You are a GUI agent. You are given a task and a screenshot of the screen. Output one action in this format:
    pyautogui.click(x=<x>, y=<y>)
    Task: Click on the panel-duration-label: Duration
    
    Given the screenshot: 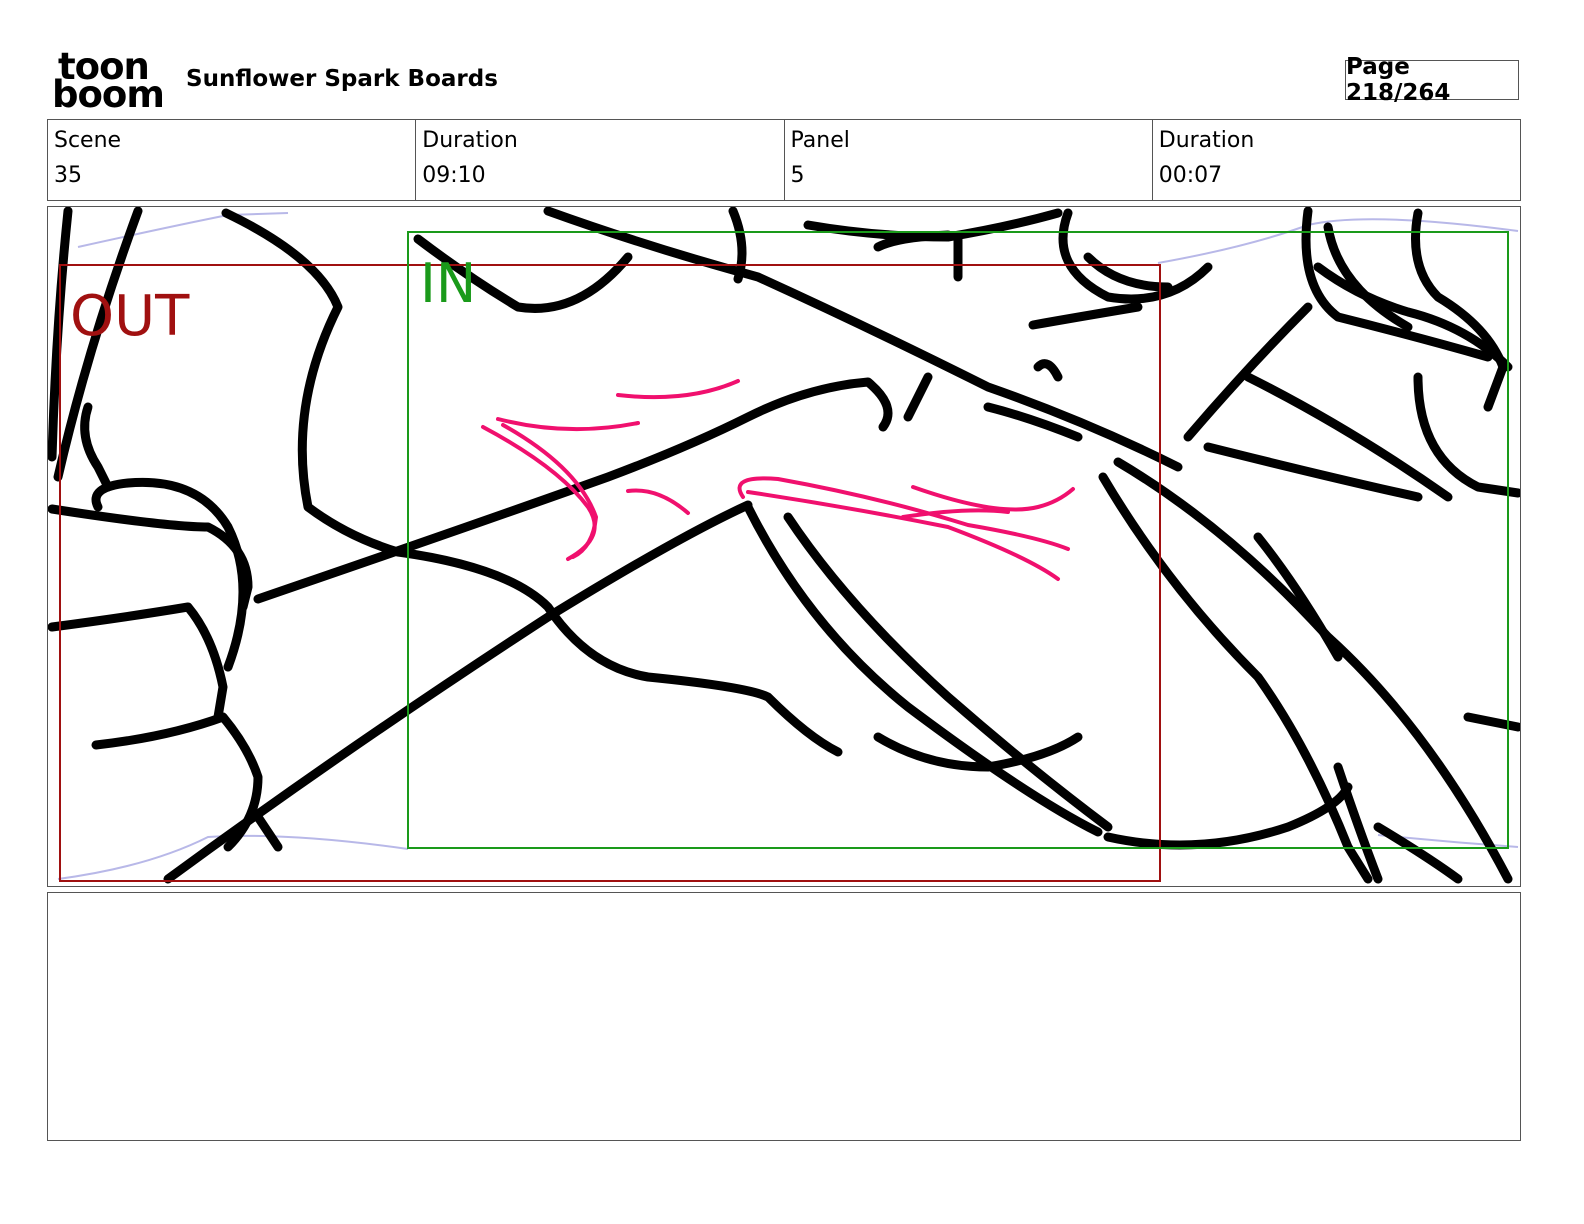 What is the action you would take?
    pyautogui.click(x=1206, y=140)
    